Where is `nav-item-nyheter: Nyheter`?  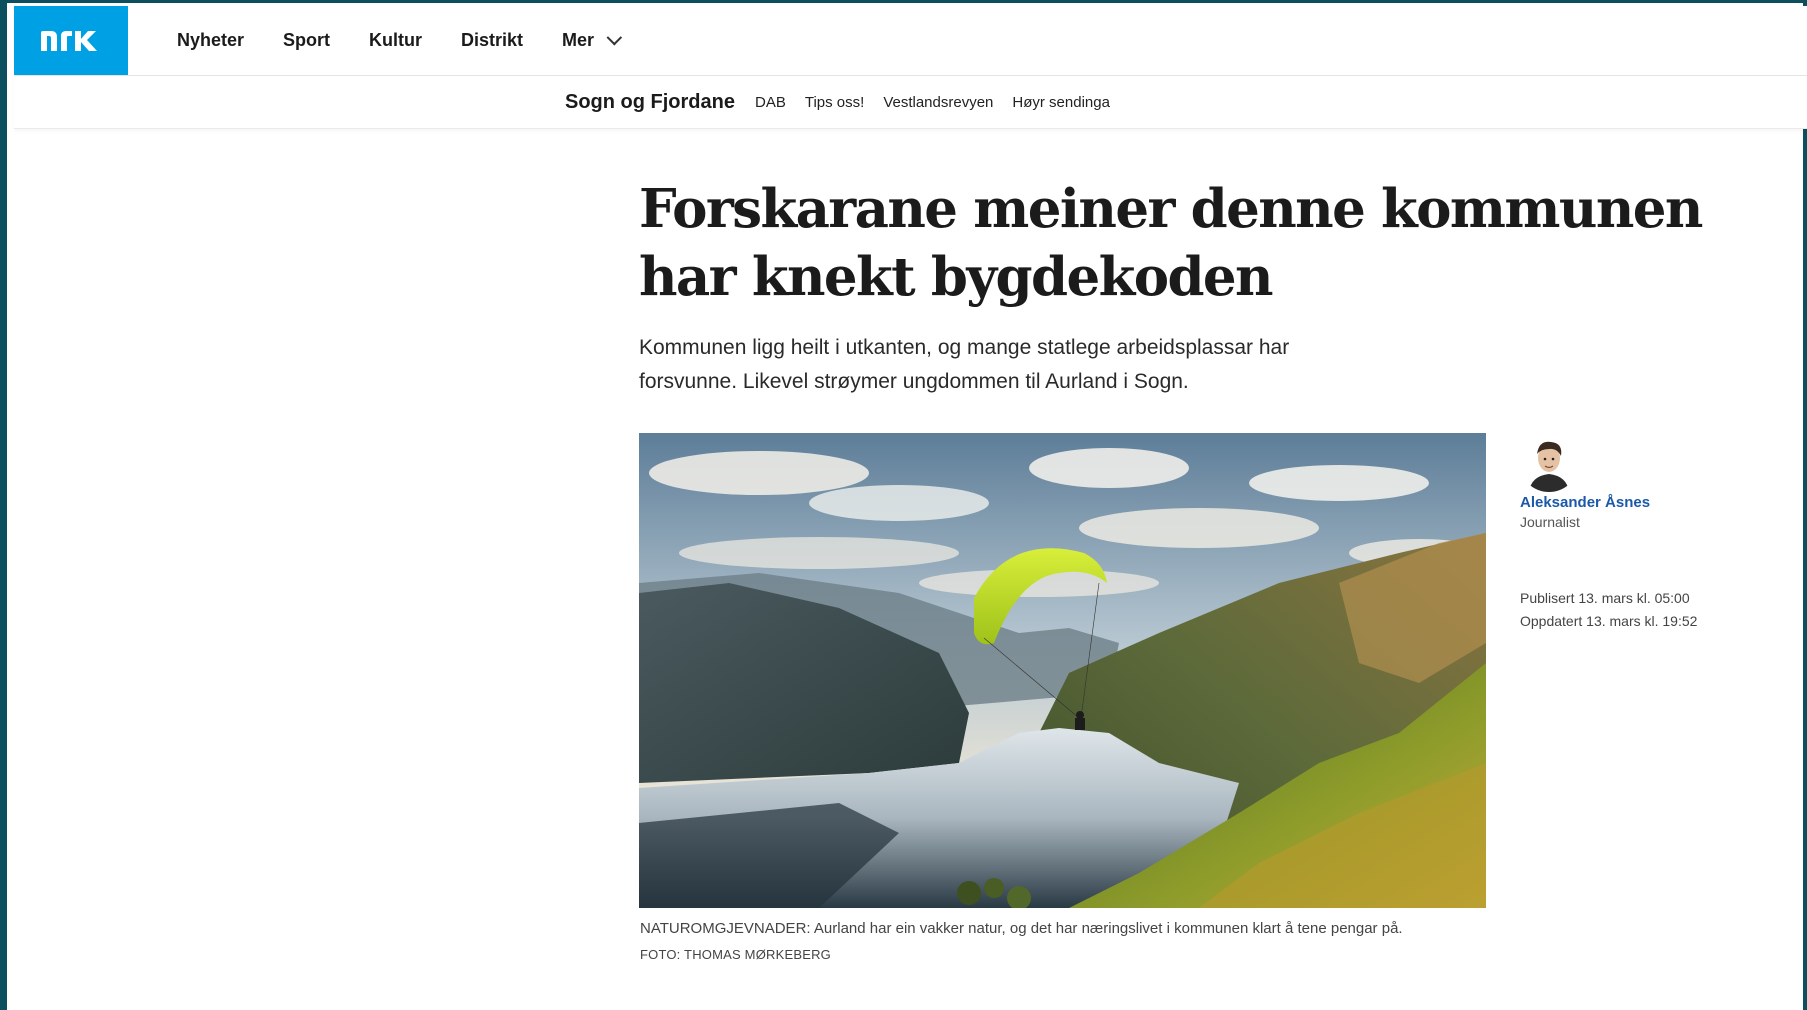 nav-item-nyheter: Nyheter is located at coordinates (210, 40).